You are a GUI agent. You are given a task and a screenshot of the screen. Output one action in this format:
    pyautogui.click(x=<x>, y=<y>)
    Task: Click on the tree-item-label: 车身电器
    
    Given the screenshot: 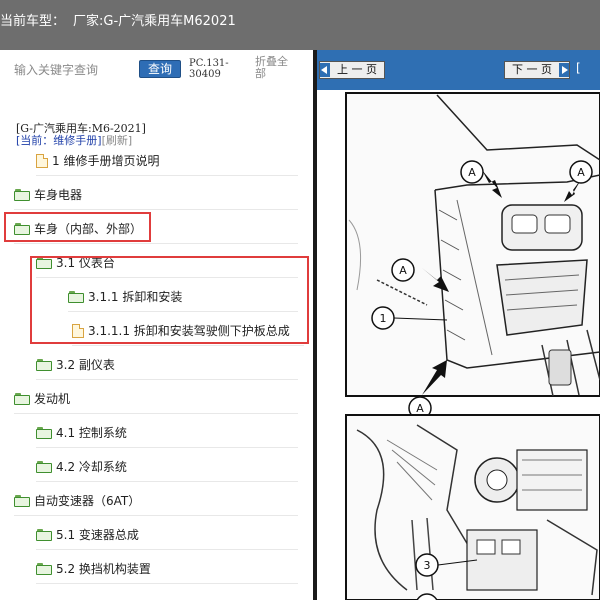 What is the action you would take?
    pyautogui.click(x=58, y=195)
    